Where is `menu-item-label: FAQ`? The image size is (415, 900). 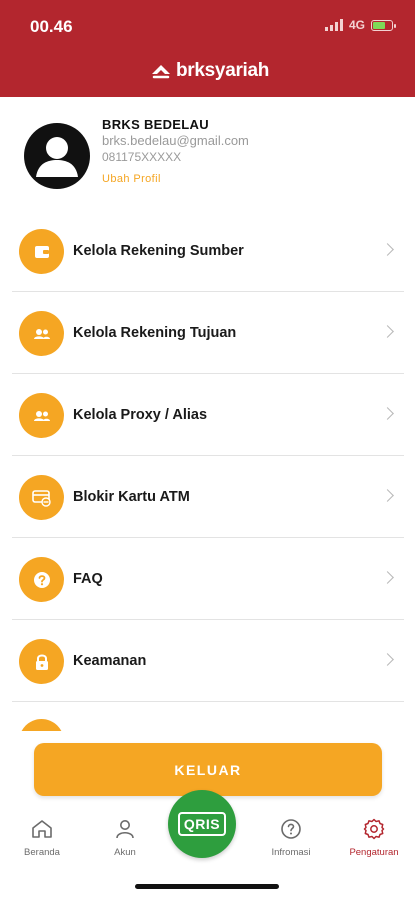
menu-item-label: FAQ is located at coordinates (88, 579).